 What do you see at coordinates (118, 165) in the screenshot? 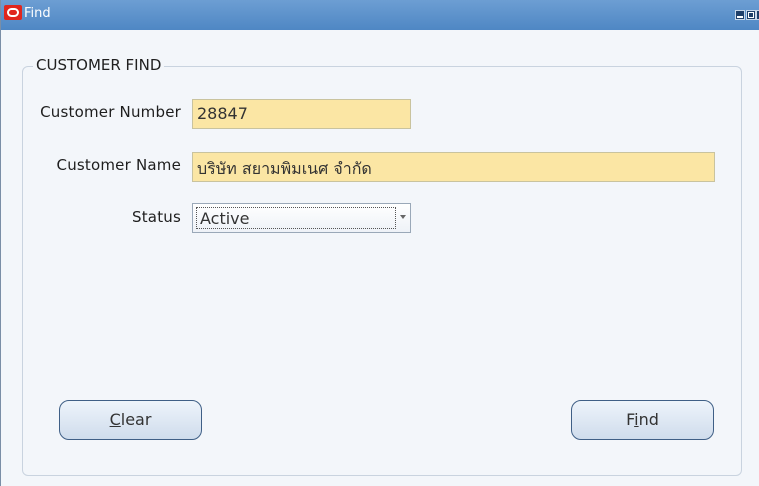
I see `customer-name-label: Customer Name` at bounding box center [118, 165].